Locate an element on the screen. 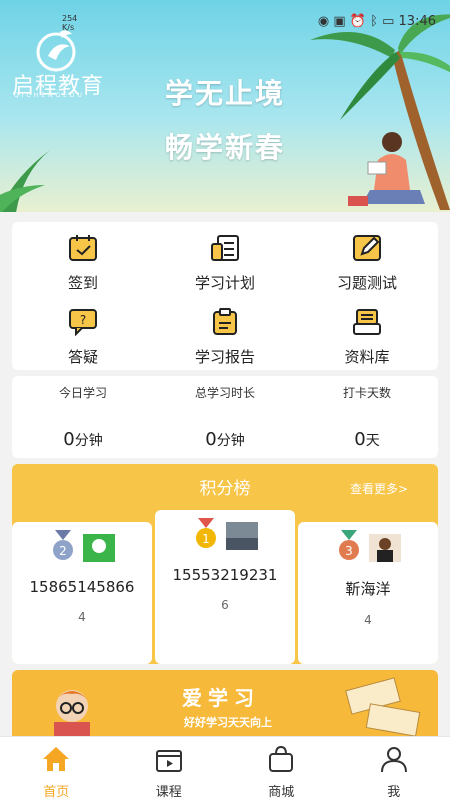 The width and height of the screenshot is (450, 800). rank-name: 15553219231 is located at coordinates (225, 575).